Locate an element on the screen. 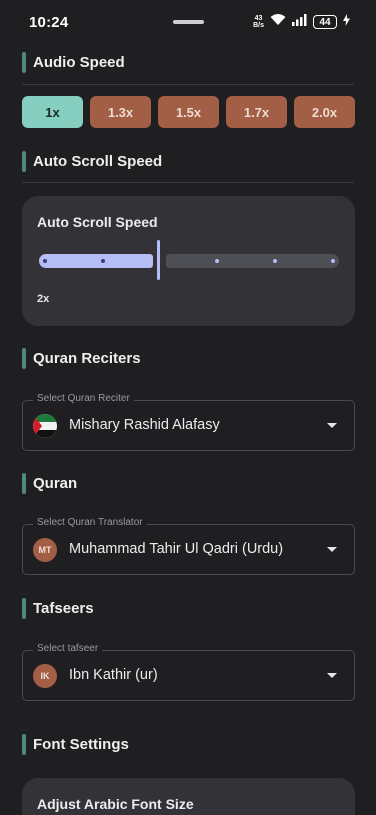 The width and height of the screenshot is (376, 815). quran-header: Quran is located at coordinates (49, 483).